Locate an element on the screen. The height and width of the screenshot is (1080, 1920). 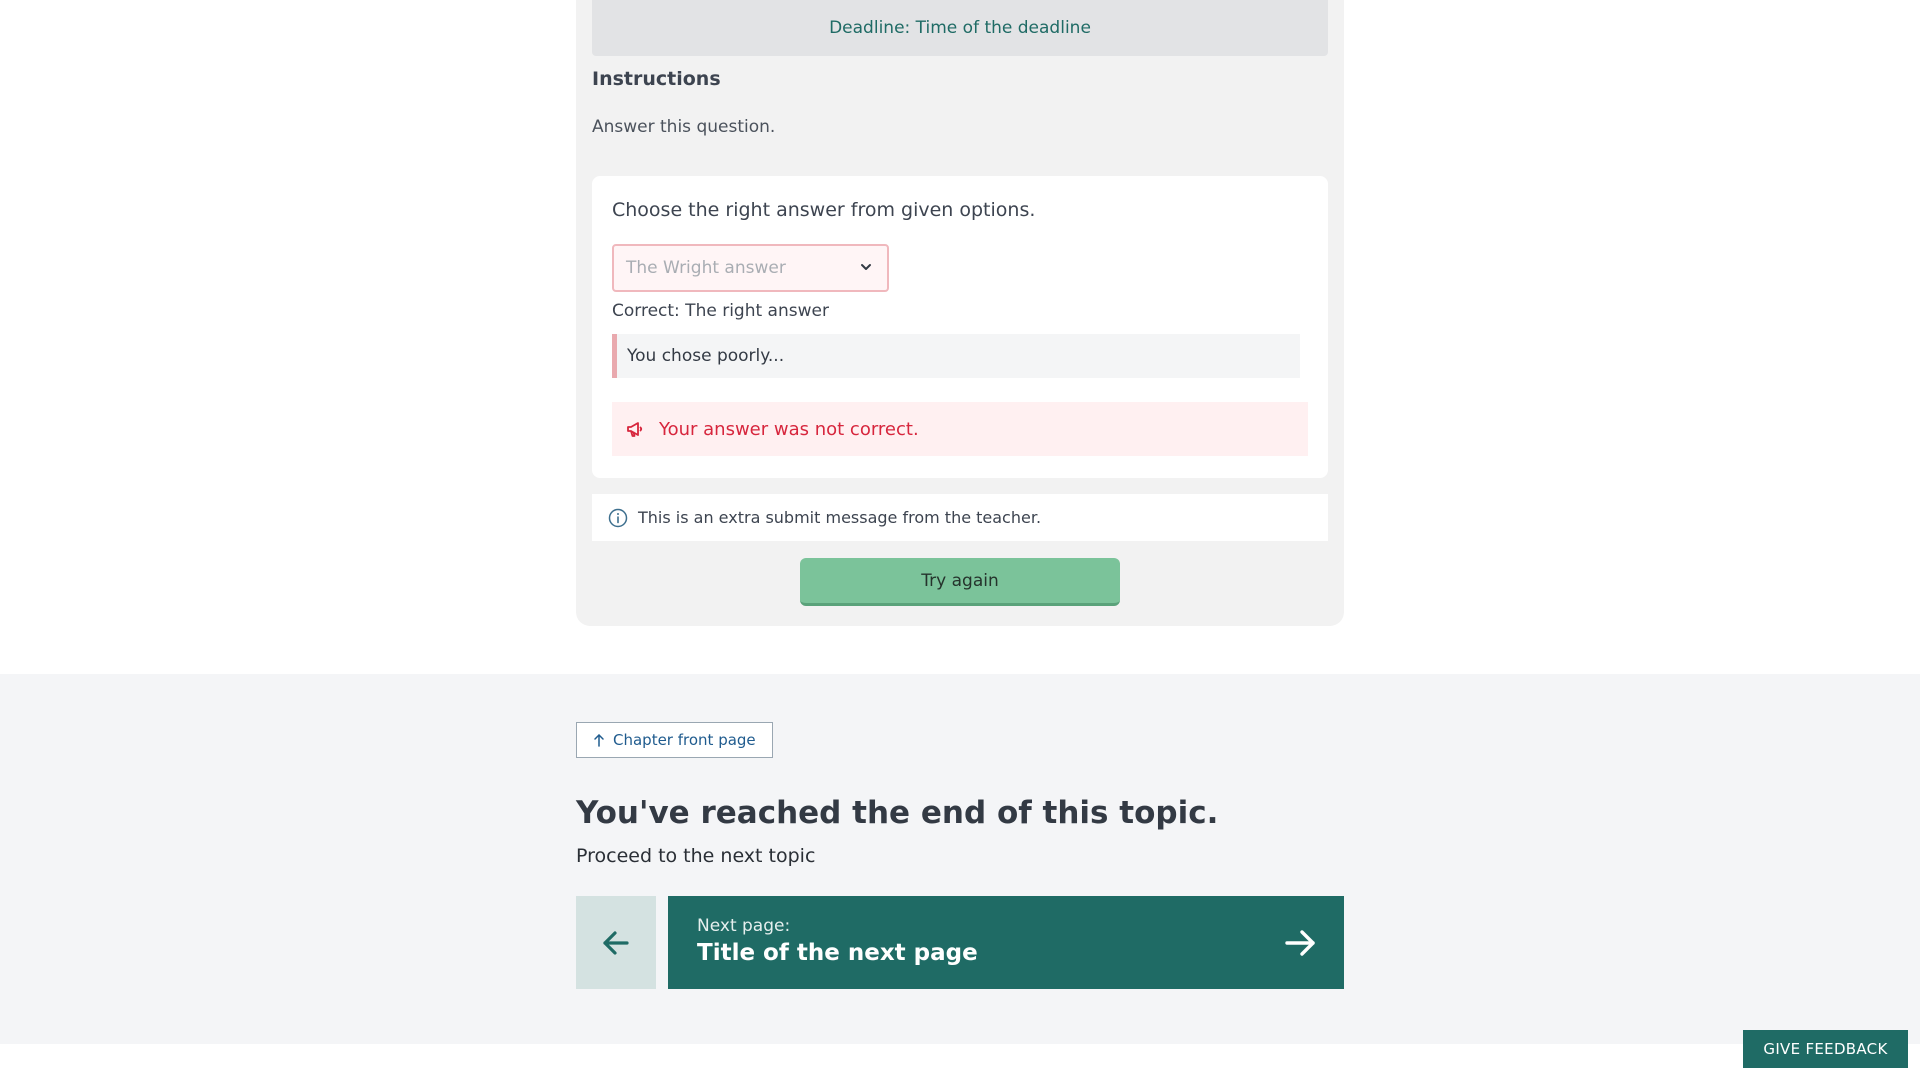
try-again-button: Try again is located at coordinates (960, 582).